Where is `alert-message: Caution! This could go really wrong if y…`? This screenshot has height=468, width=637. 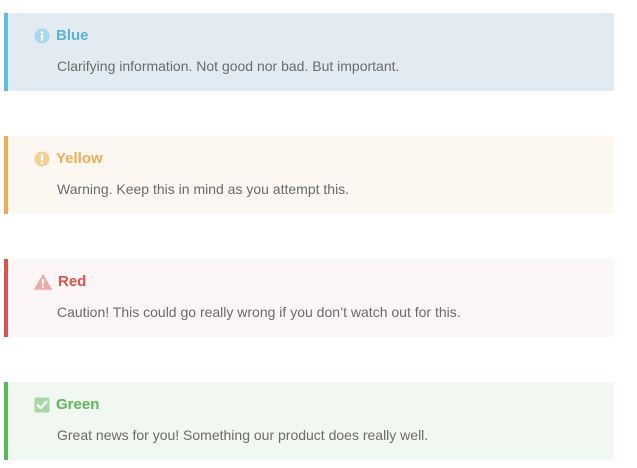
alert-message: Caution! This could go really wrong if y… is located at coordinates (259, 312).